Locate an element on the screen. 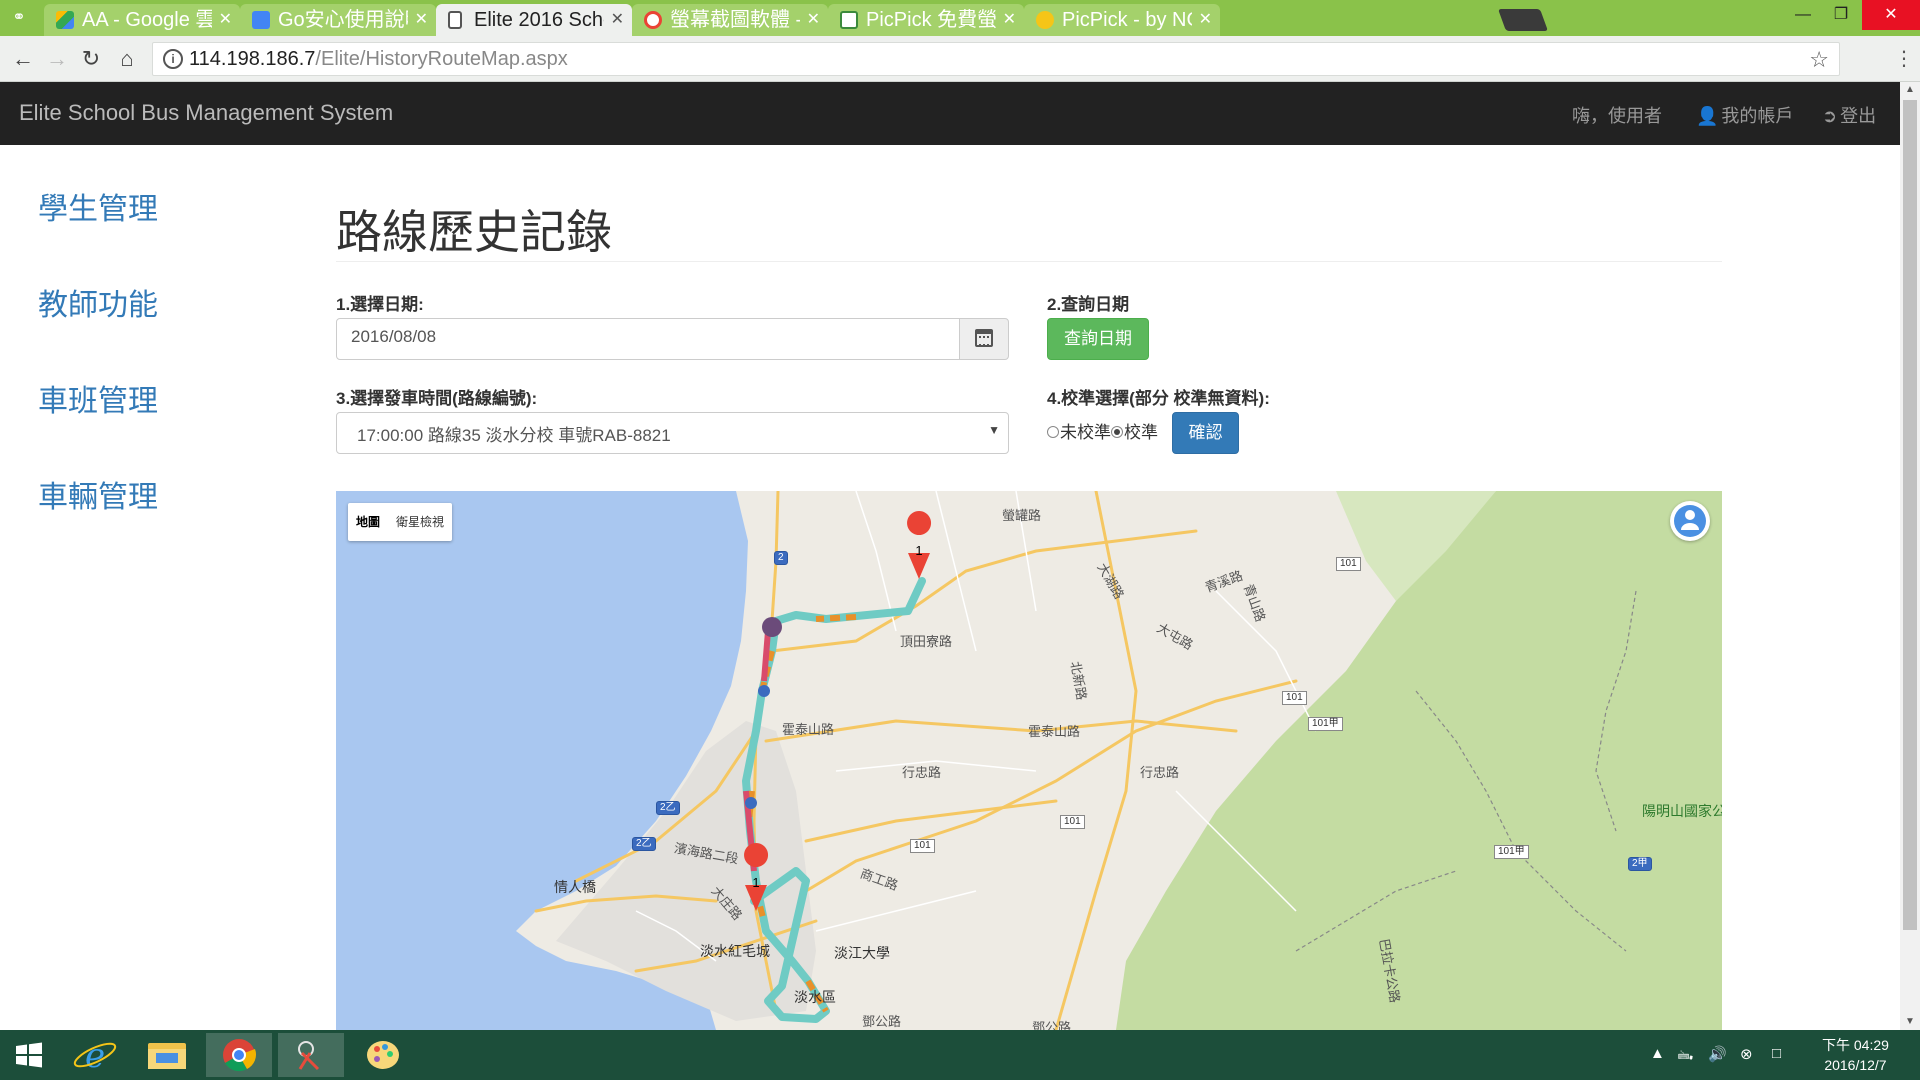 The height and width of the screenshot is (1080, 1920). logout-link: ➲ 登出 is located at coordinates (1849, 115).